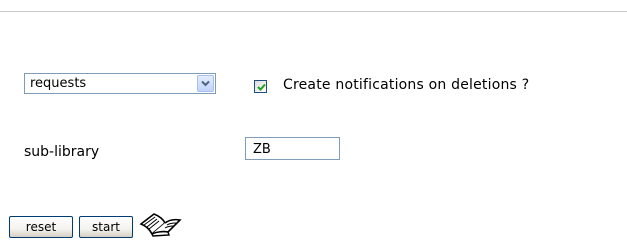 This screenshot has width=627, height=242. What do you see at coordinates (41, 227) in the screenshot?
I see `reset-button: reset` at bounding box center [41, 227].